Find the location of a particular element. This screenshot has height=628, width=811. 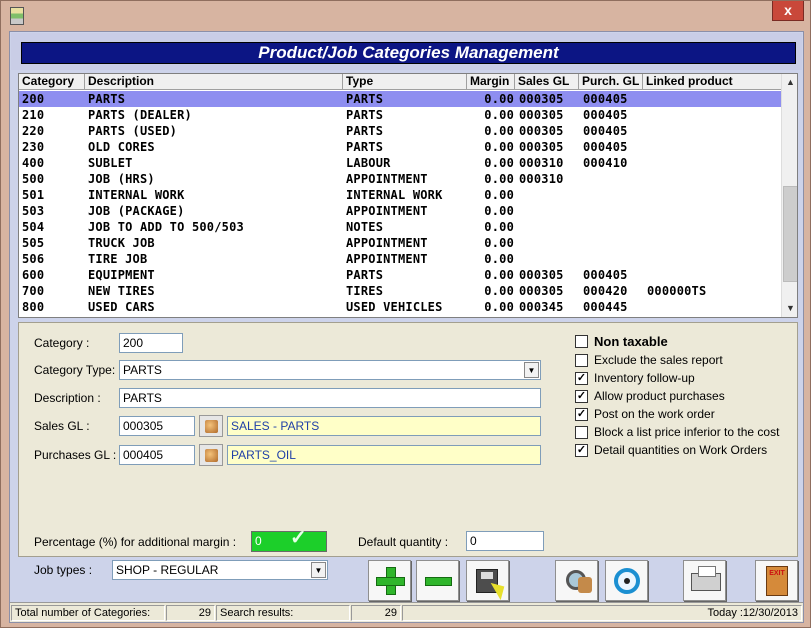

cell-category: 503 is located at coordinates (33, 211).